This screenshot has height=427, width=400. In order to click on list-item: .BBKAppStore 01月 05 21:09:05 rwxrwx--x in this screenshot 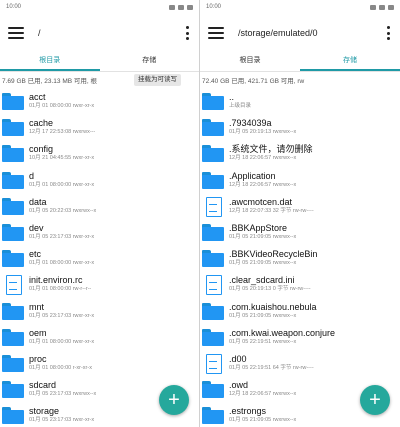, I will do `click(300, 232)`.